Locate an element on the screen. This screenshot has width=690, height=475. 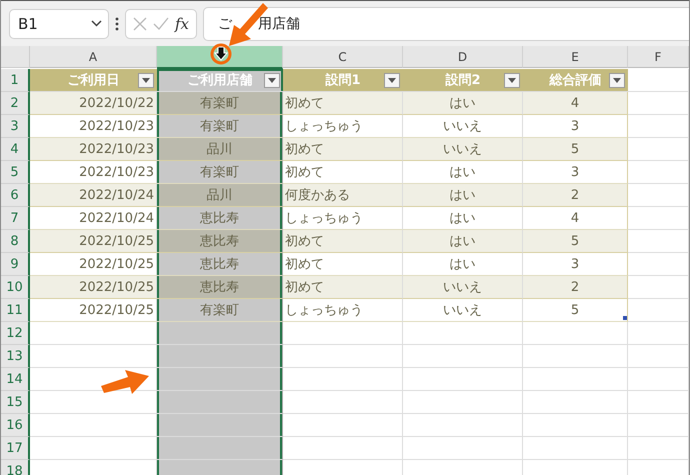
column-header: D is located at coordinates (463, 57).